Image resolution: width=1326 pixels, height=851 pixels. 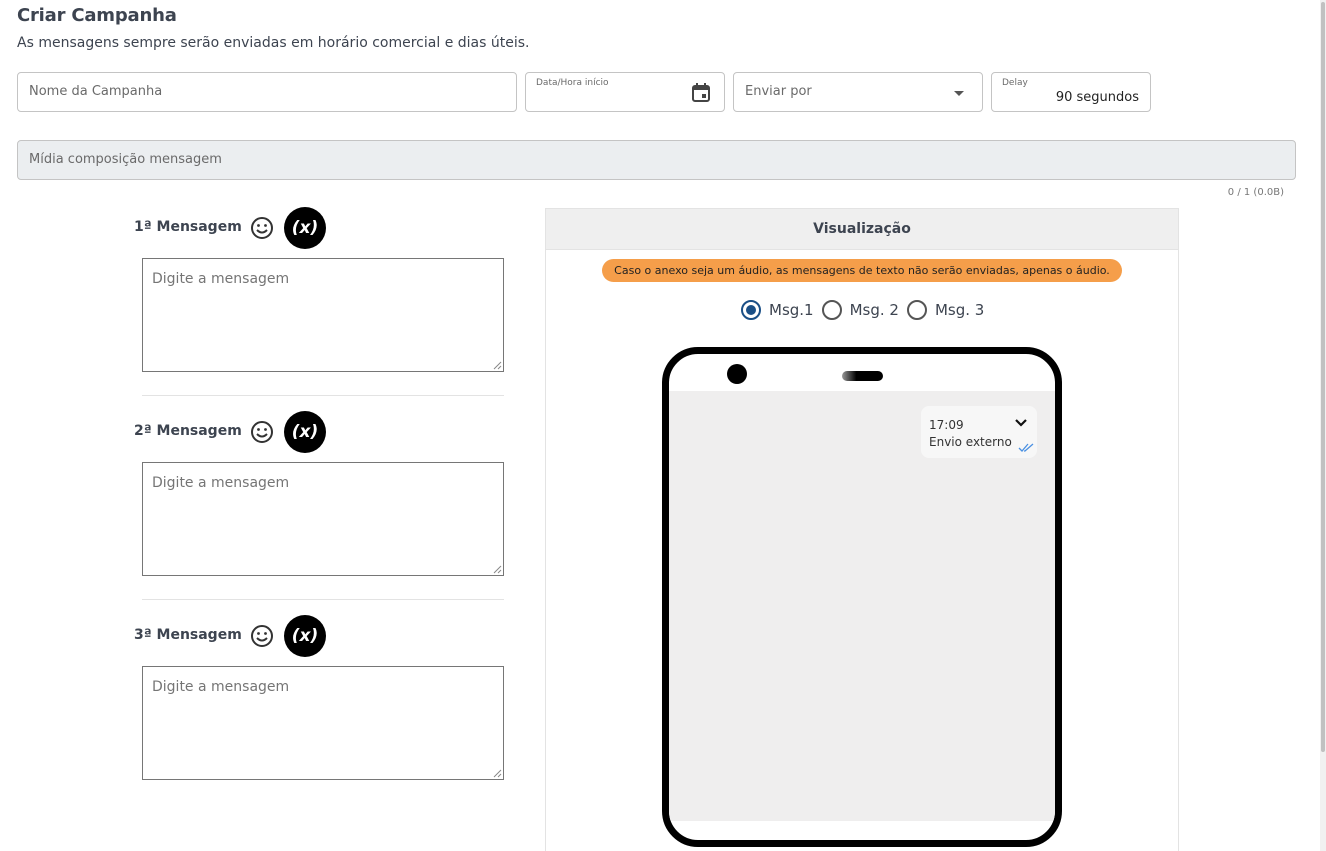 I want to click on start-datetime-input: Data/Hora início, so click(x=625, y=92).